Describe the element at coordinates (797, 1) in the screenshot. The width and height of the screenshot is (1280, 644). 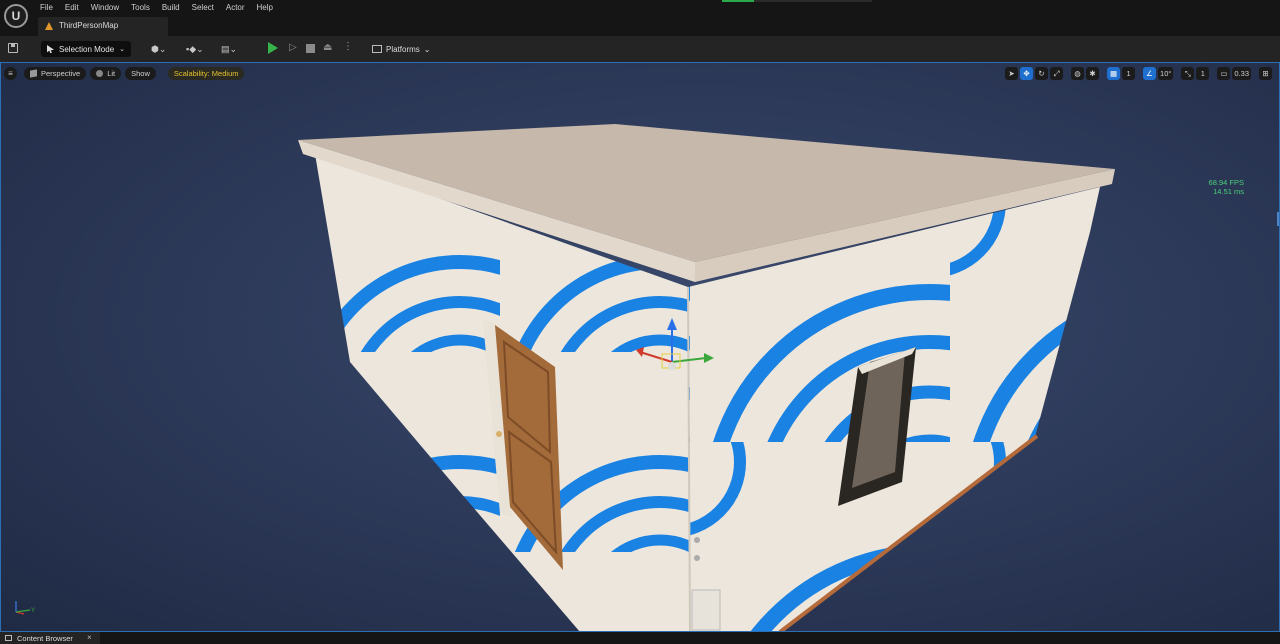
I see `compile-progress-bar` at that location.